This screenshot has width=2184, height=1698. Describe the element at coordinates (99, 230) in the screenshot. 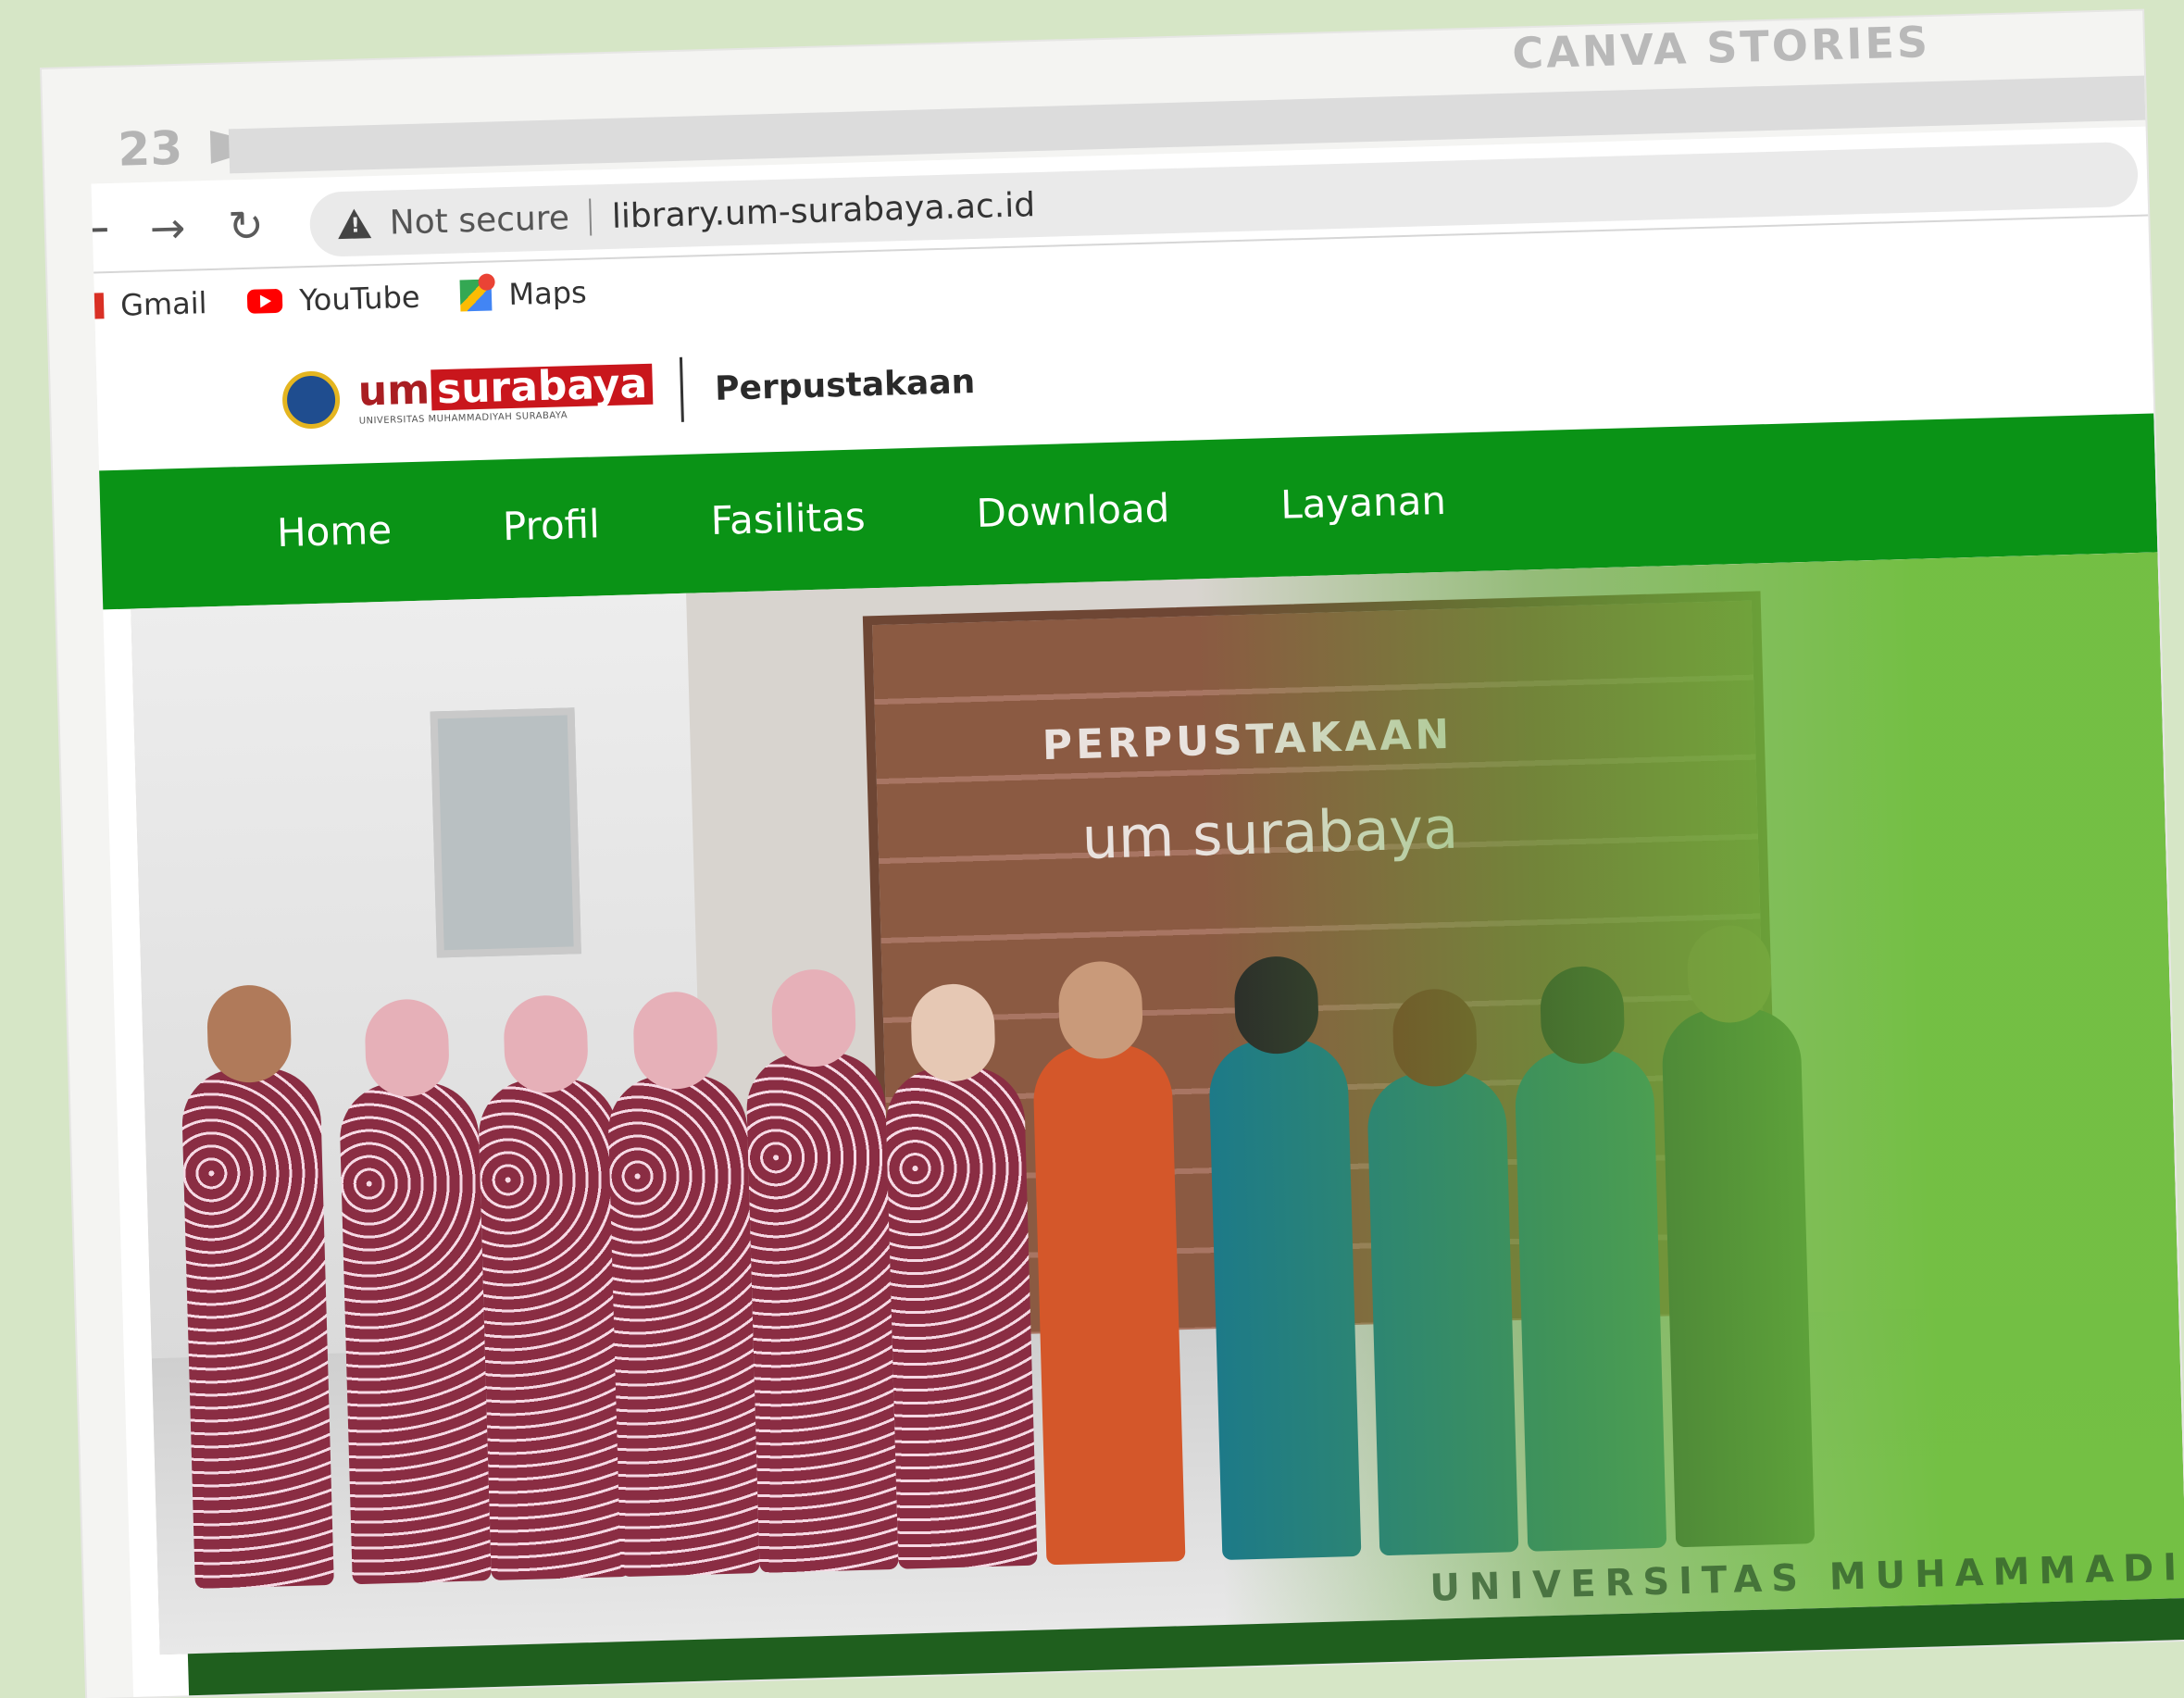

I see `back-icon` at that location.